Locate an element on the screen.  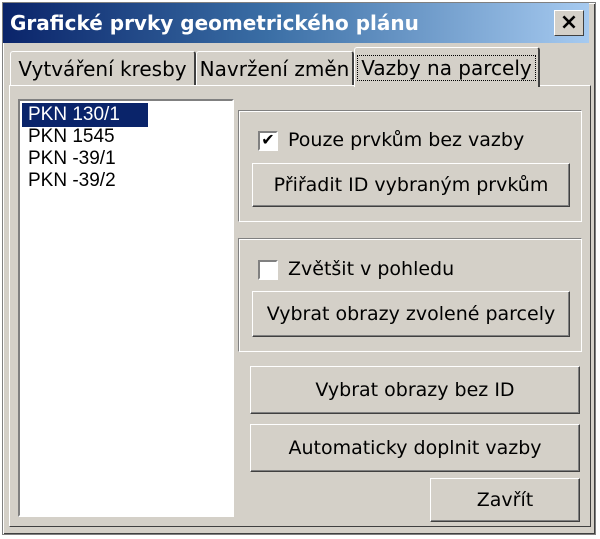
tab-vytvareni-kresby: Vytváření kresby is located at coordinates (103, 68).